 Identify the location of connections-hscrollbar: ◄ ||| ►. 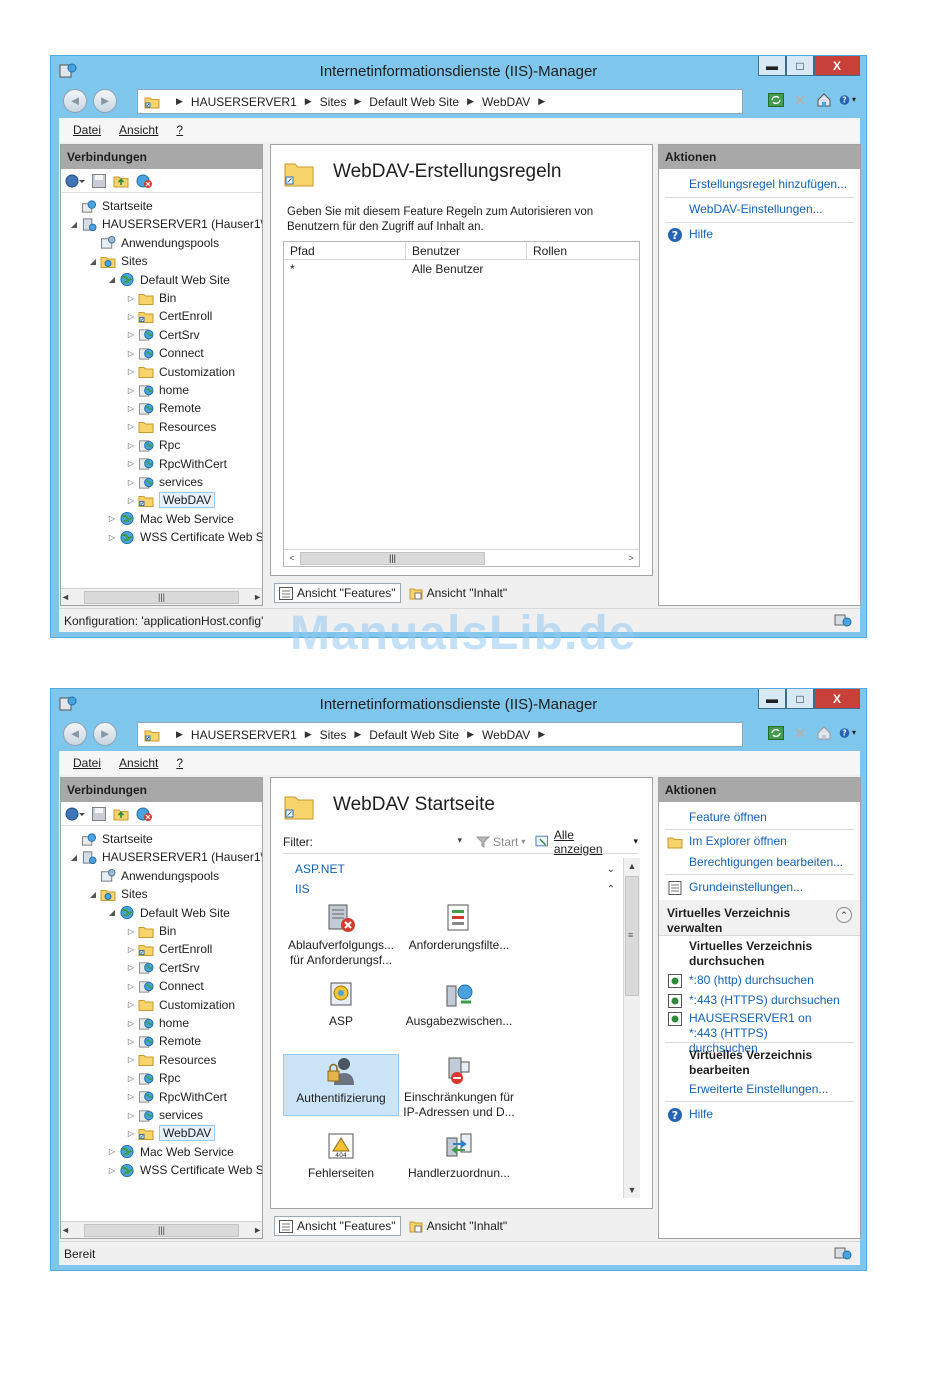
(161, 596).